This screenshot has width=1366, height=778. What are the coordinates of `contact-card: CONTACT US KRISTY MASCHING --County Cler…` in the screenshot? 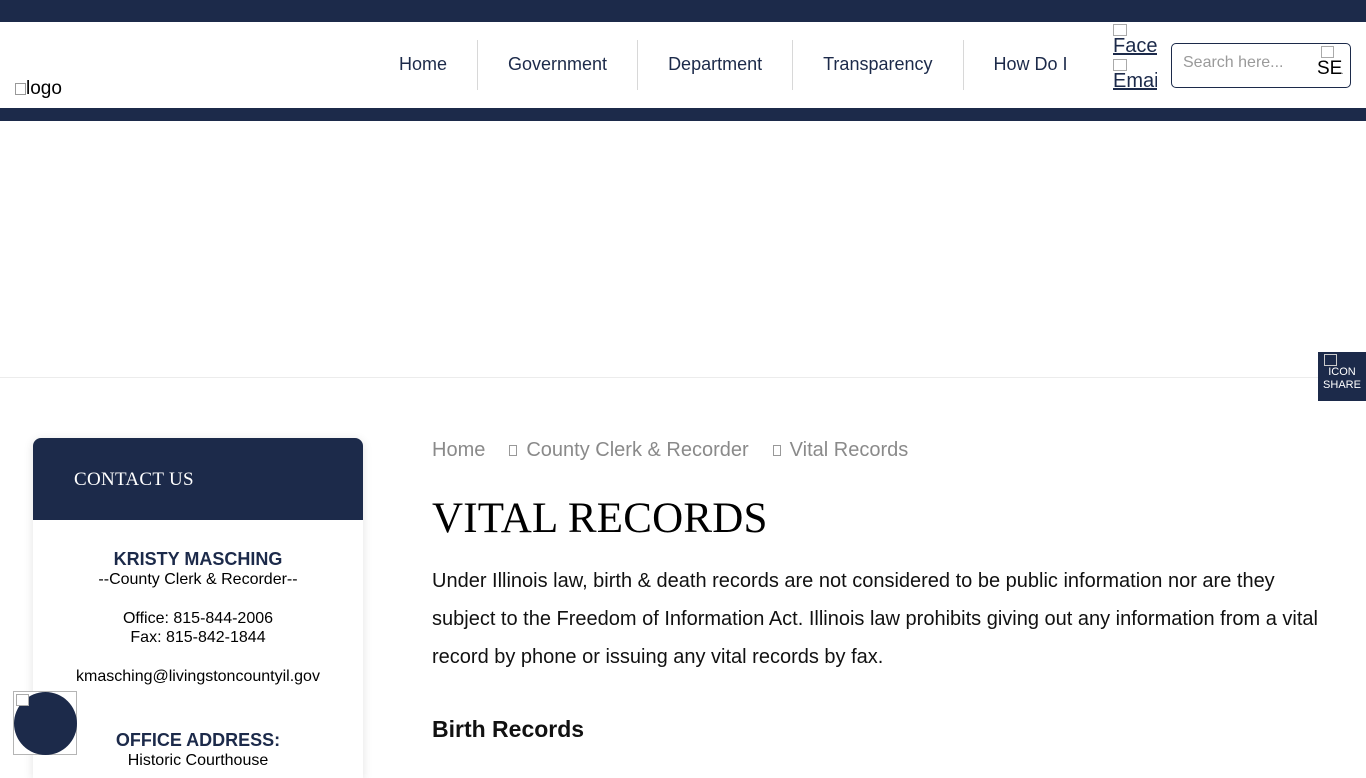 It's located at (198, 608).